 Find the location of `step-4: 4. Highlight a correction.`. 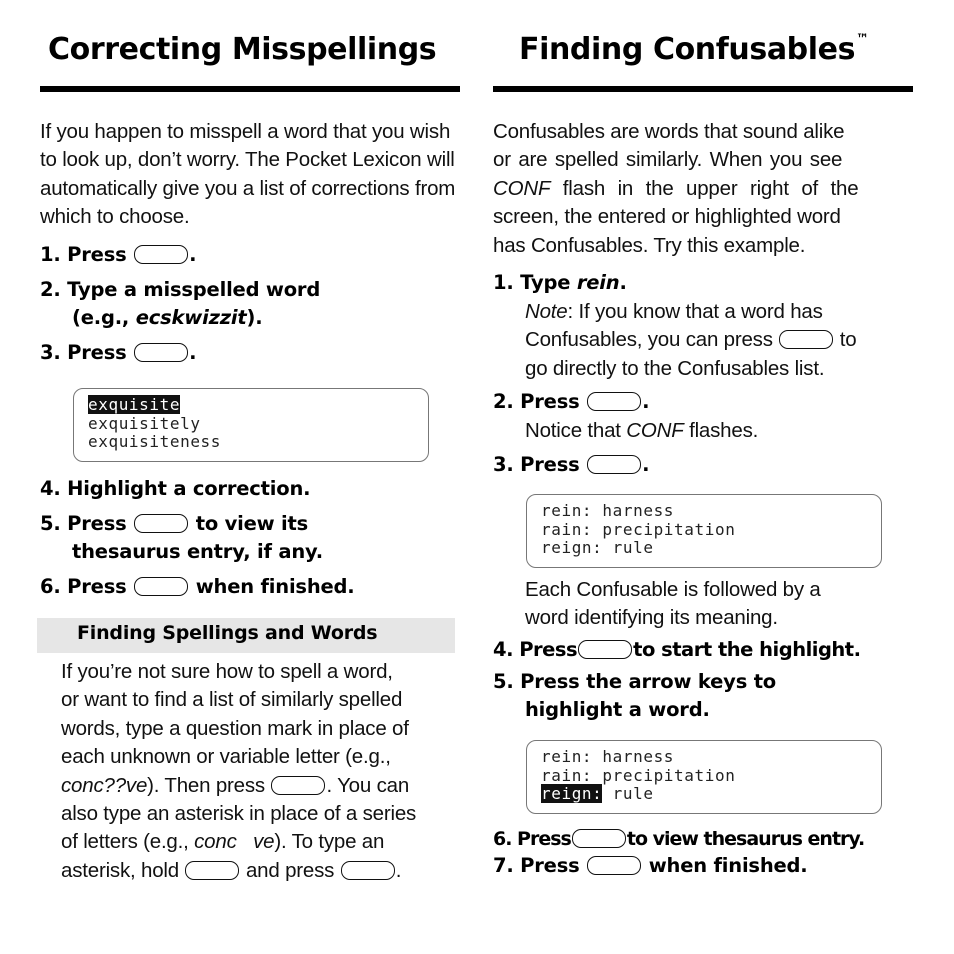

step-4: 4. Highlight a correction. is located at coordinates (175, 488).